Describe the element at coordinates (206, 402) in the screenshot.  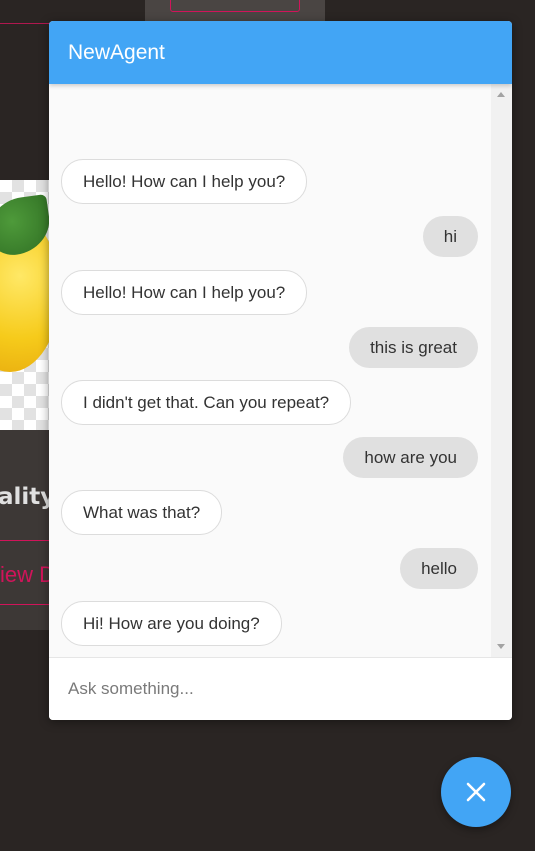
I see `bot-message: I didn't get that. Can you repeat?` at that location.